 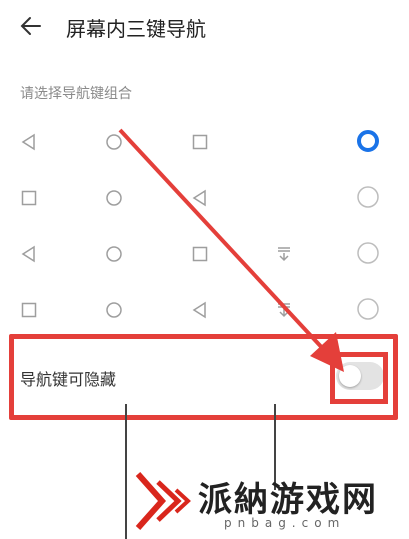 I want to click on page-title: 屏幕内三键导航, so click(x=136, y=29).